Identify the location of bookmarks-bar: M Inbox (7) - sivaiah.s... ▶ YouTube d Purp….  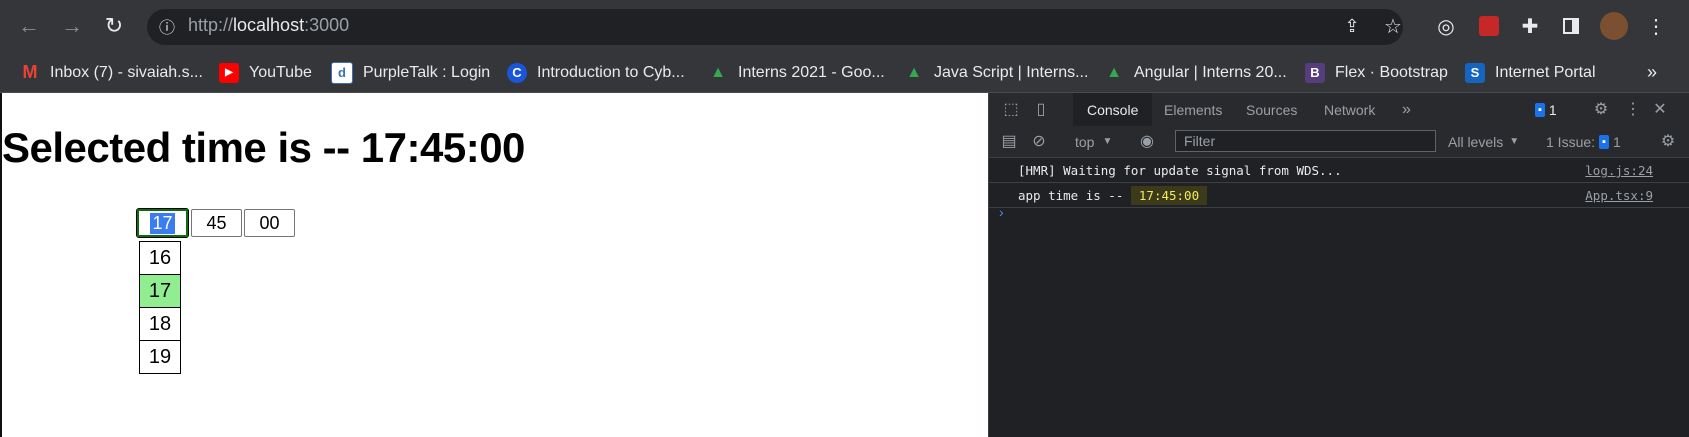
(844, 73).